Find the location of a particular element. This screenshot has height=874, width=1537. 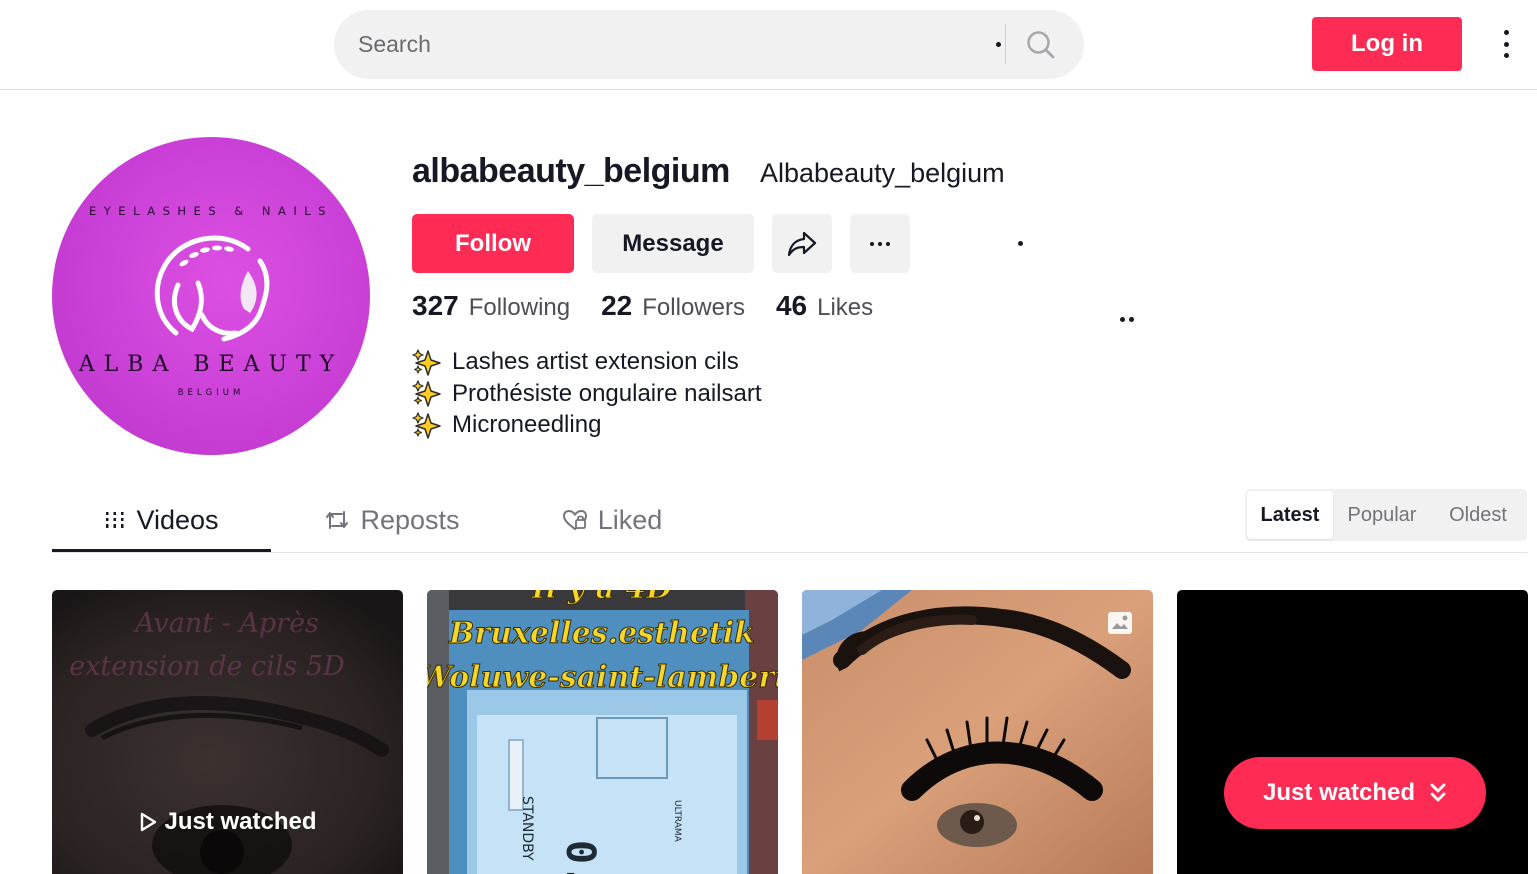

tab-label: Liked is located at coordinates (630, 519).